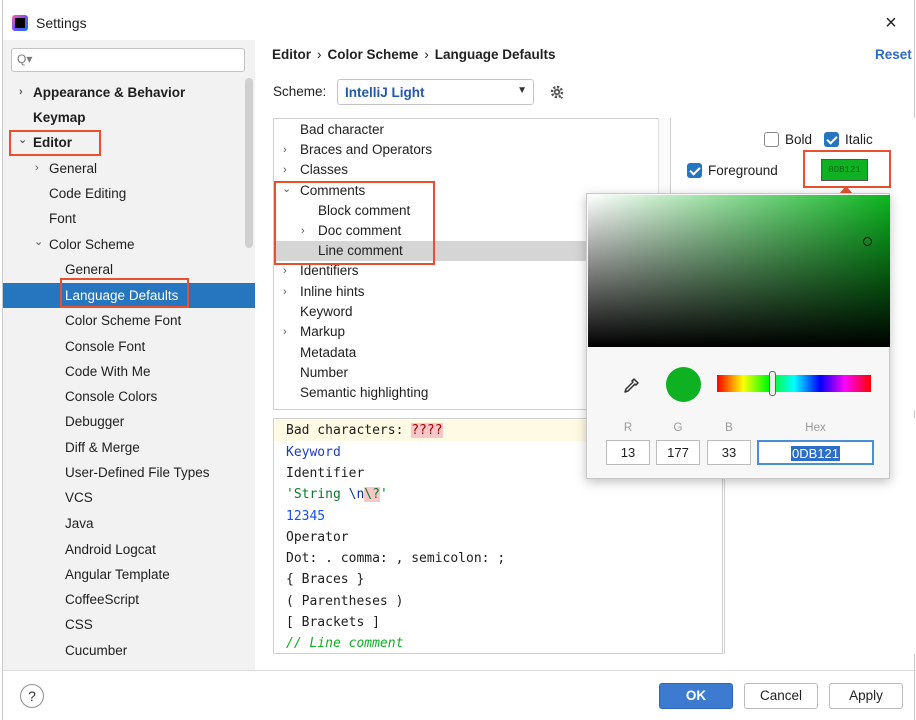 Image resolution: width=916 pixels, height=720 pixels. I want to click on tree-row-label: Number, so click(324, 372).